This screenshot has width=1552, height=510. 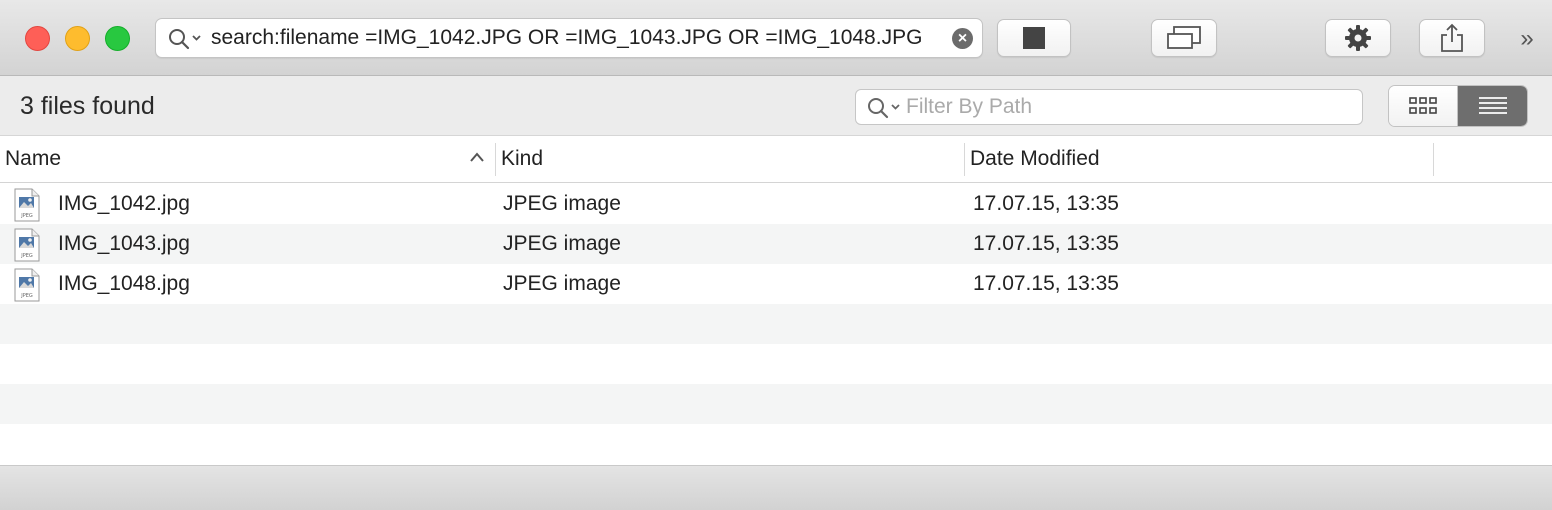 I want to click on filter-by-path-field, so click(x=1109, y=107).